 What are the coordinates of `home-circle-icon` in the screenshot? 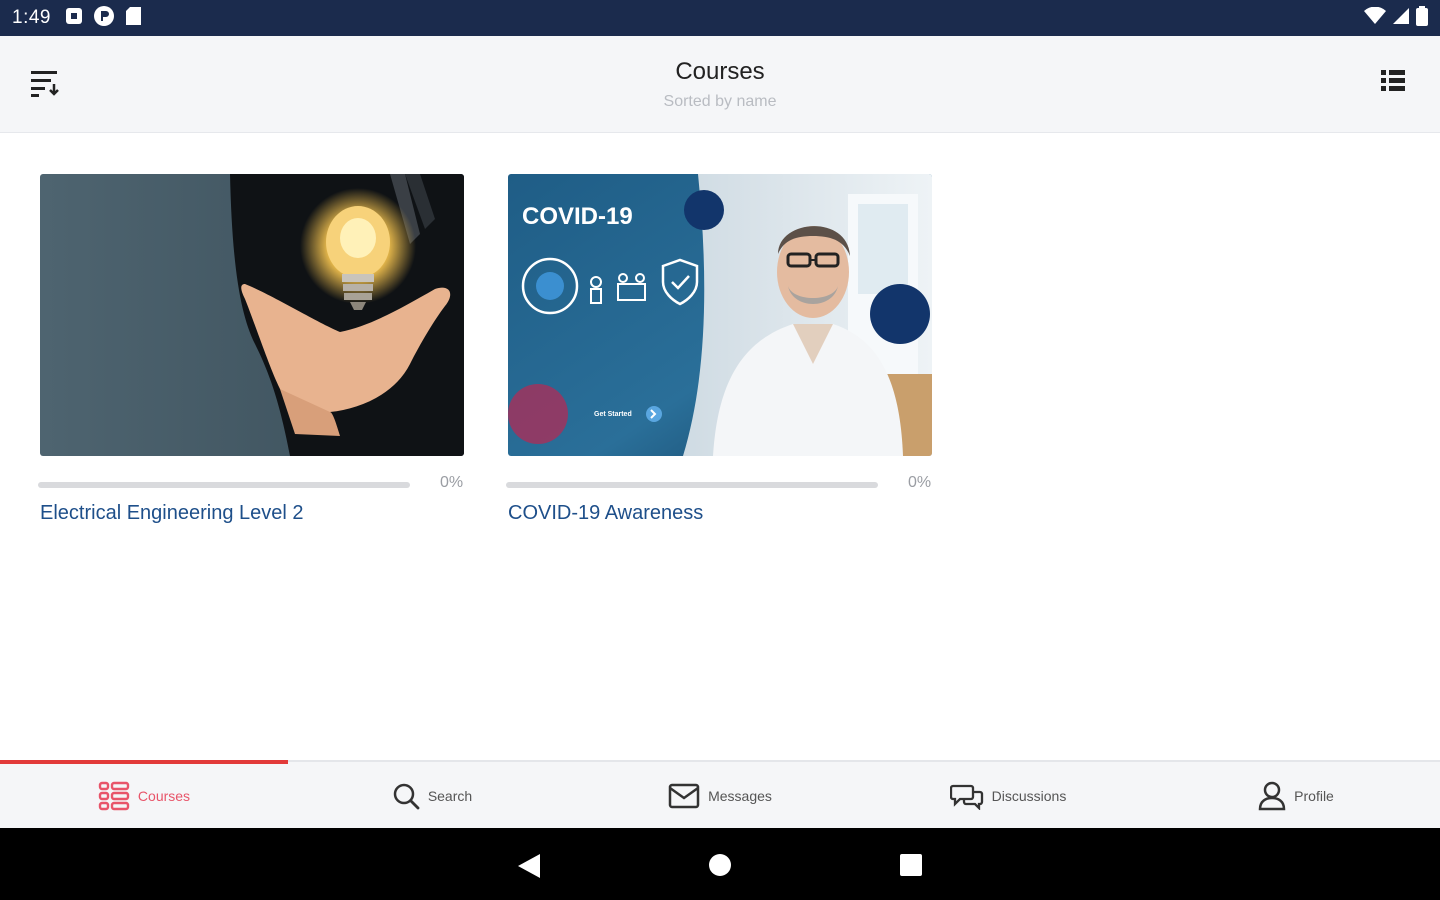 It's located at (720, 865).